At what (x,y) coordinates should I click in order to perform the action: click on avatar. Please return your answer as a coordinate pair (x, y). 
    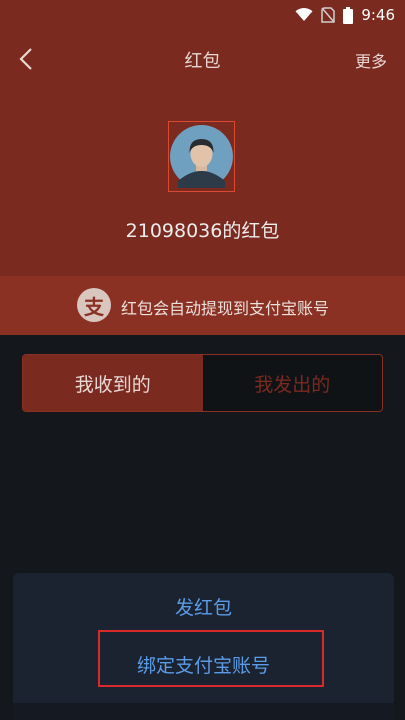
    Looking at the image, I should click on (201, 156).